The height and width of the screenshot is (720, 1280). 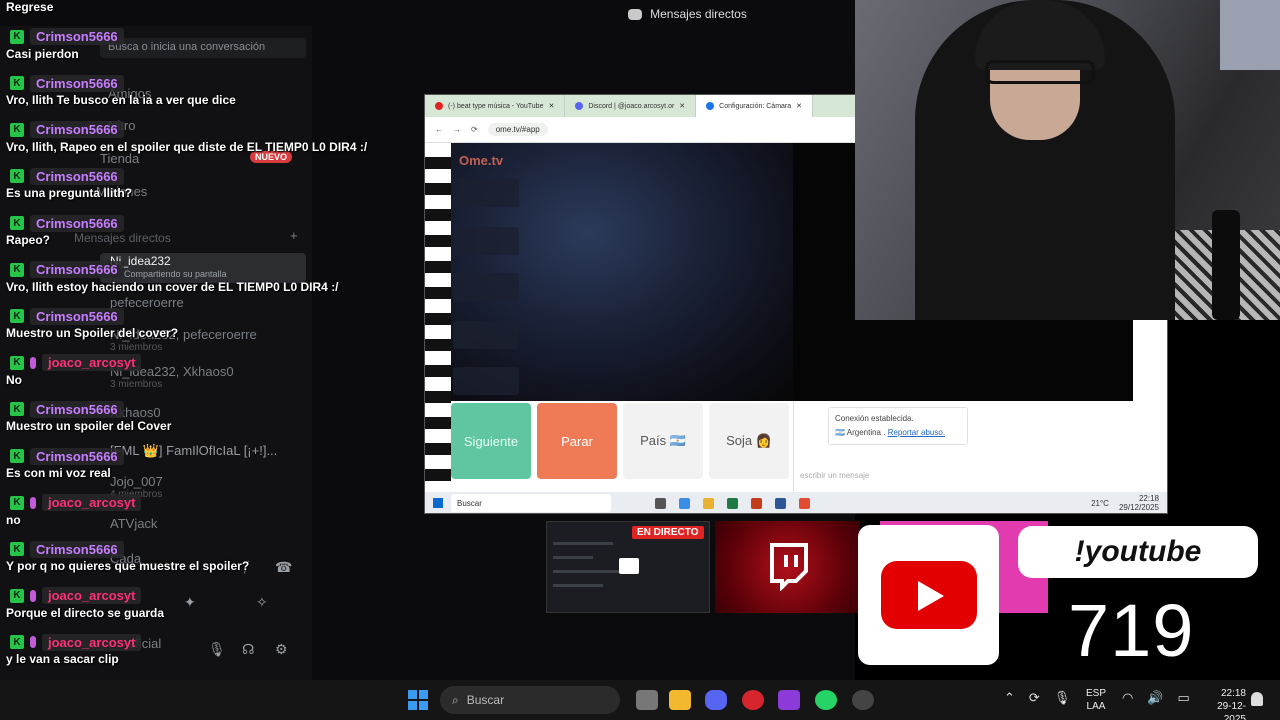 I want to click on windows-icon, so click(x=438, y=503).